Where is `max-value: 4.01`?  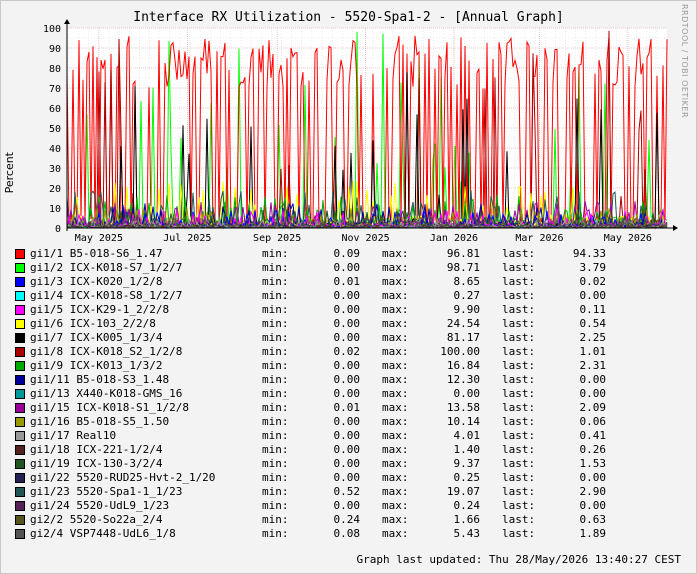 max-value: 4.01 is located at coordinates (467, 435).